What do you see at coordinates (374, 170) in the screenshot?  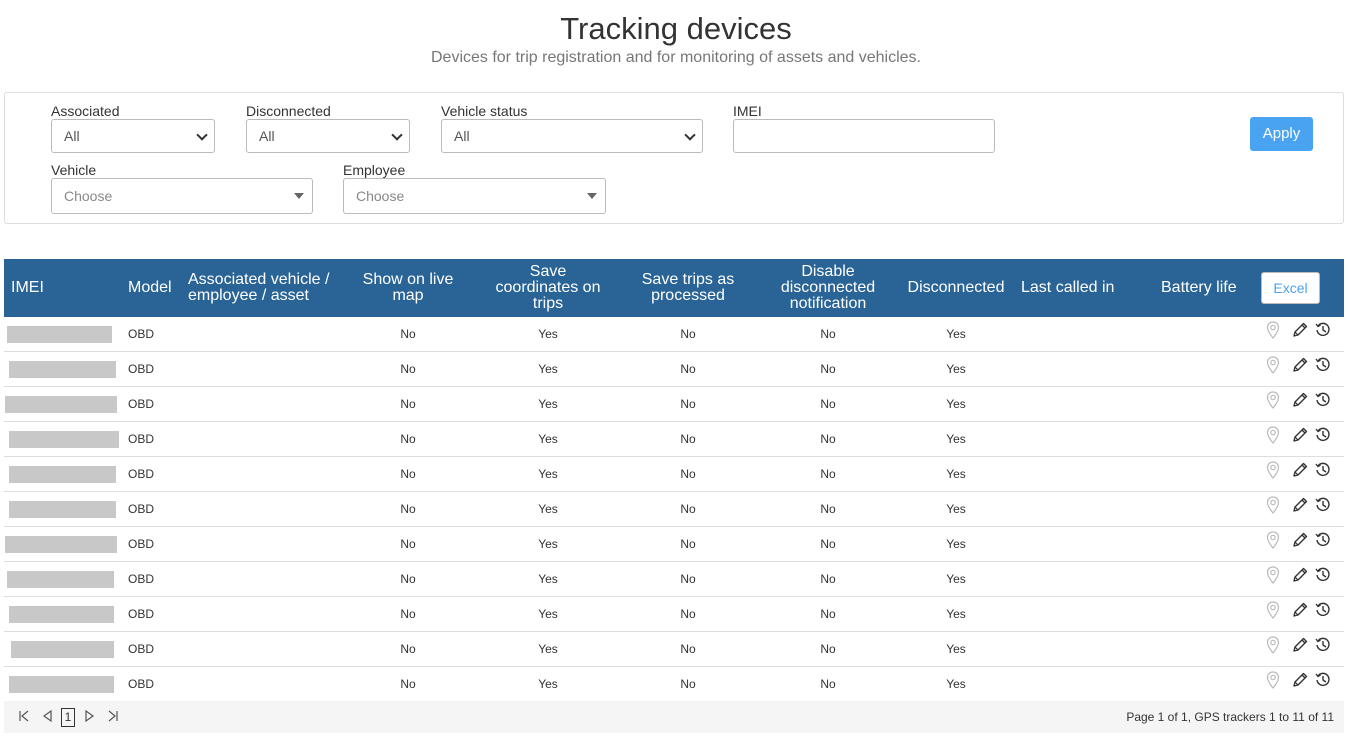 I see `employee-label: Employee` at bounding box center [374, 170].